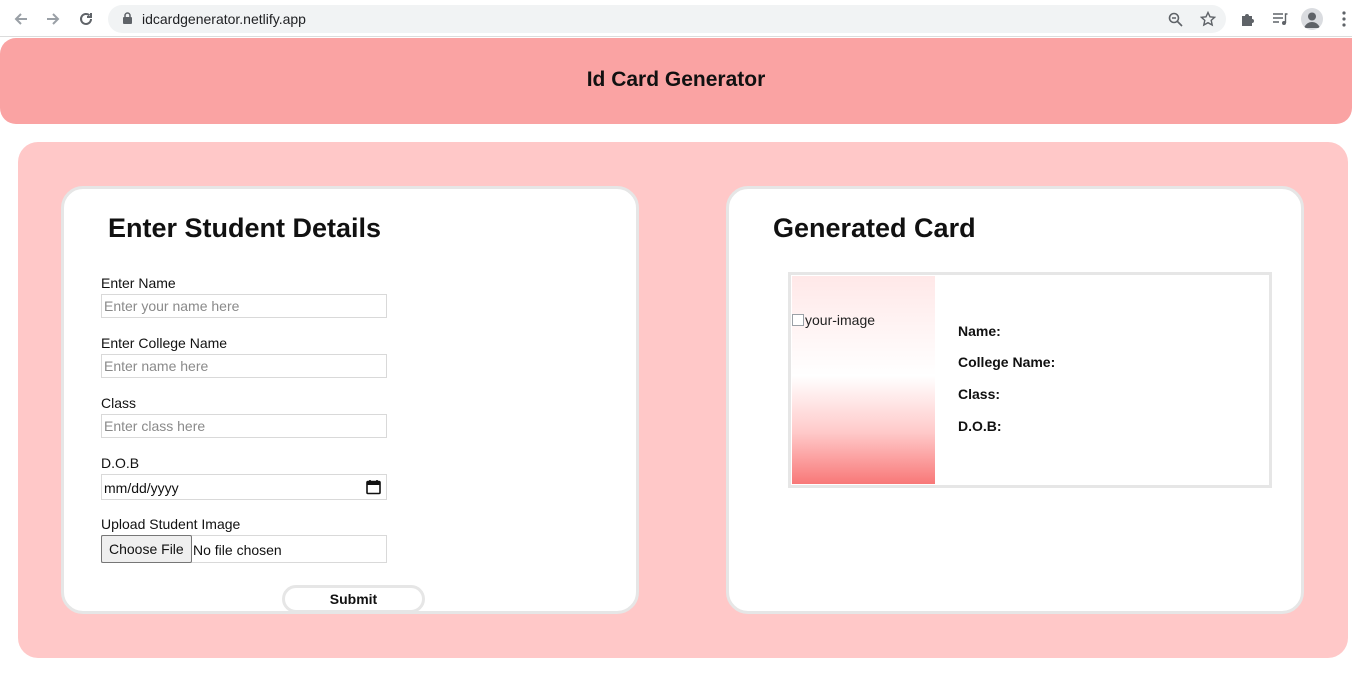 The height and width of the screenshot is (682, 1352). What do you see at coordinates (373, 487) in the screenshot?
I see `calendar-icon` at bounding box center [373, 487].